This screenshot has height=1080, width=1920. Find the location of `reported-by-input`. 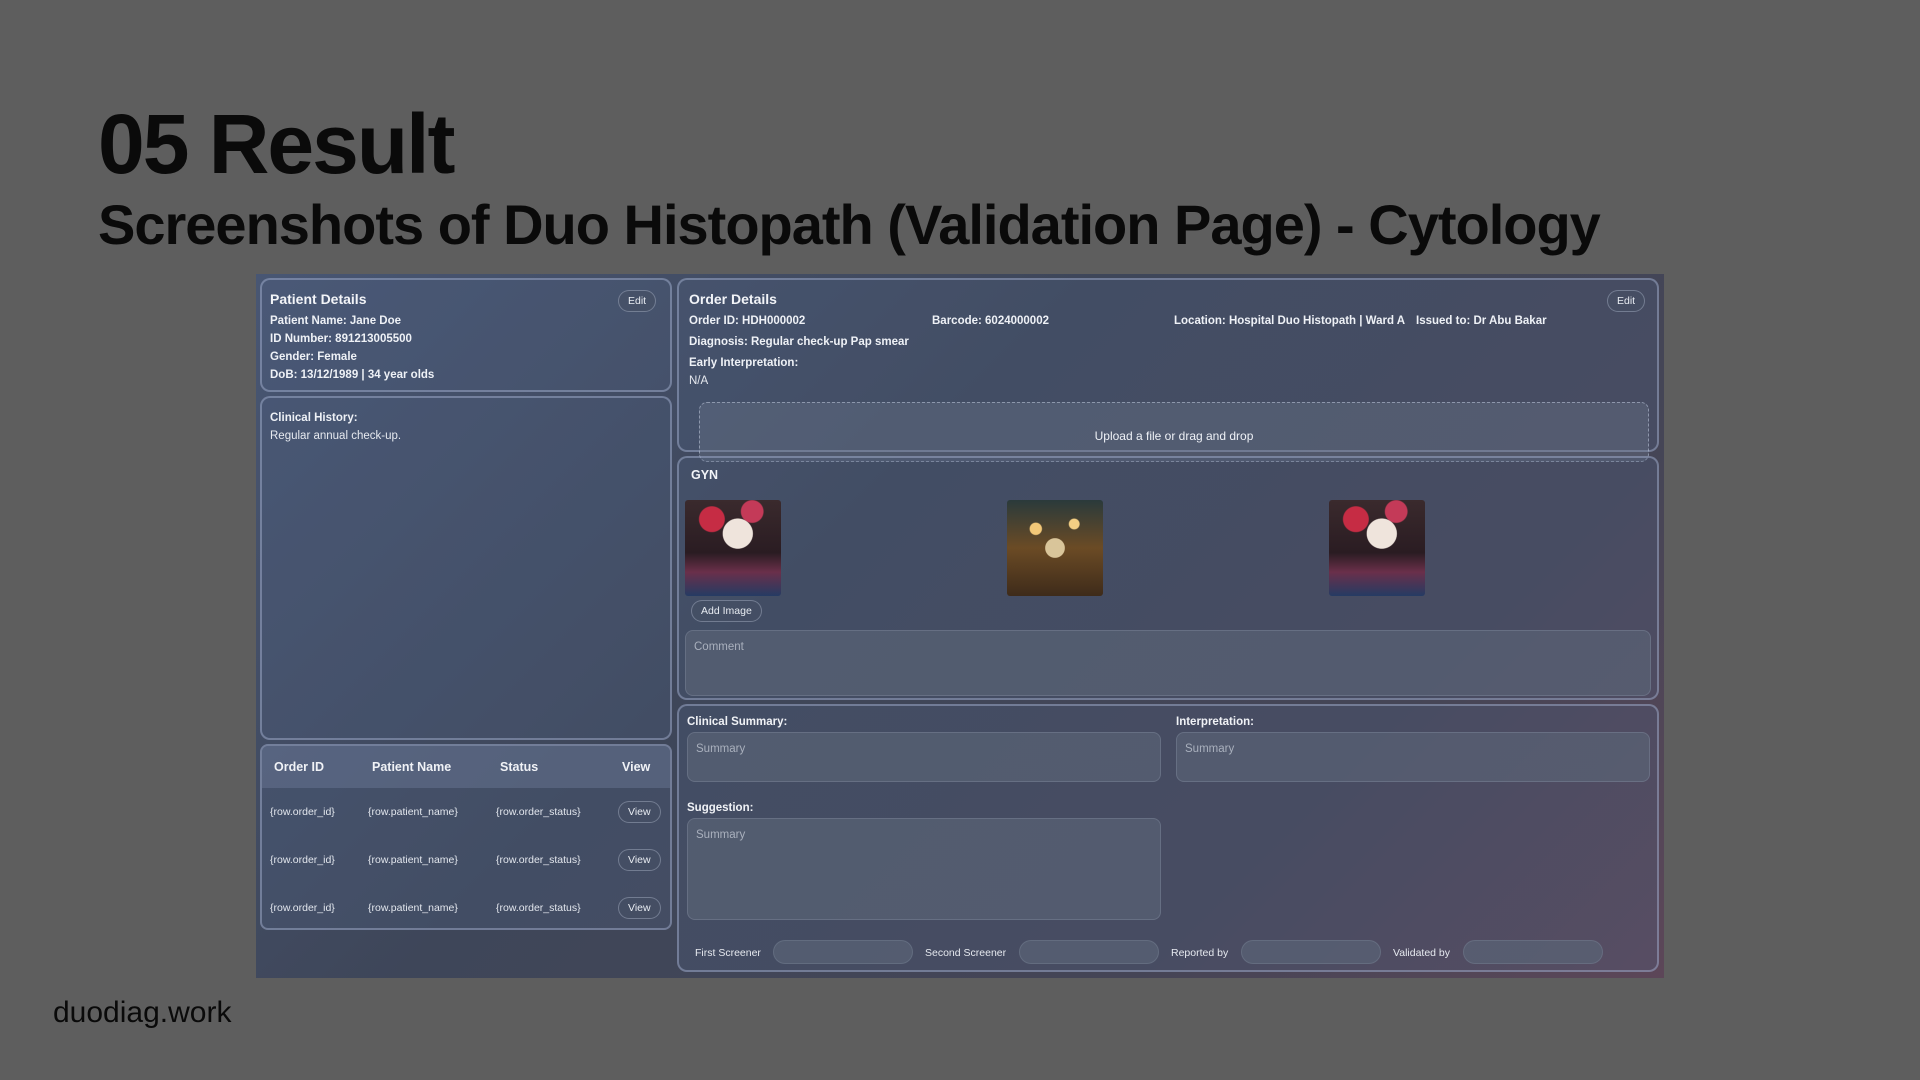

reported-by-input is located at coordinates (1311, 952).